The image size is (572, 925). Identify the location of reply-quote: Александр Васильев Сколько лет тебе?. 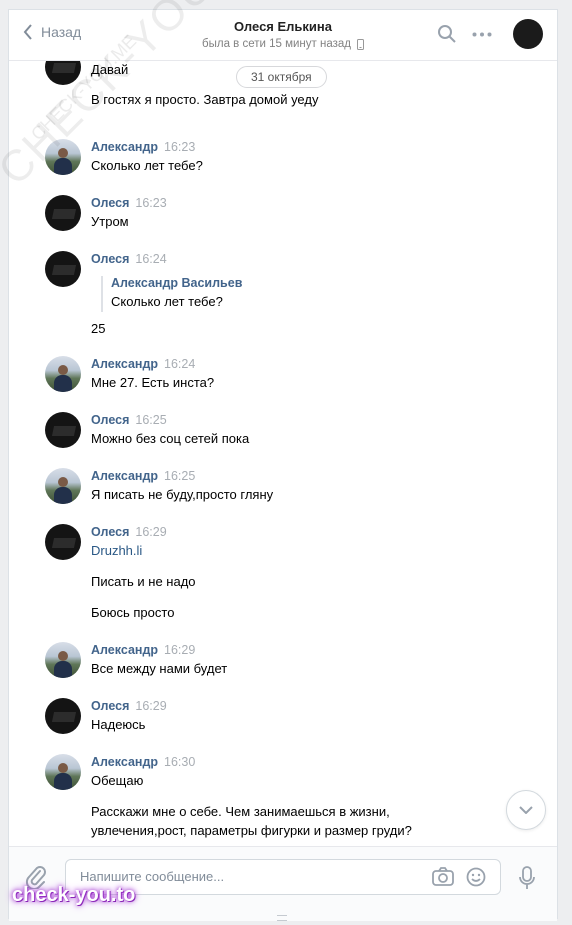
(171, 294).